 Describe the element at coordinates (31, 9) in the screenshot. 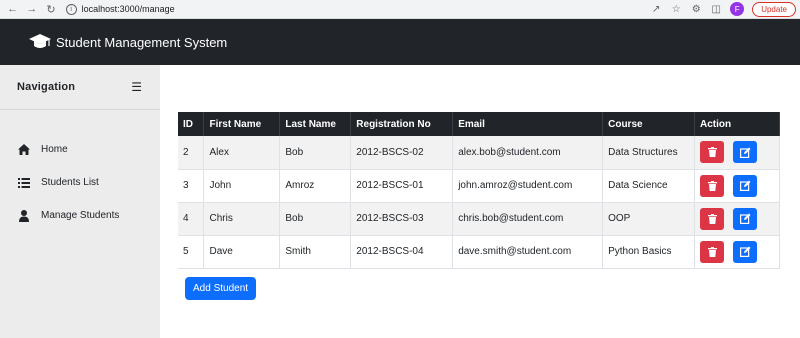

I see `forward-icon: →` at that location.